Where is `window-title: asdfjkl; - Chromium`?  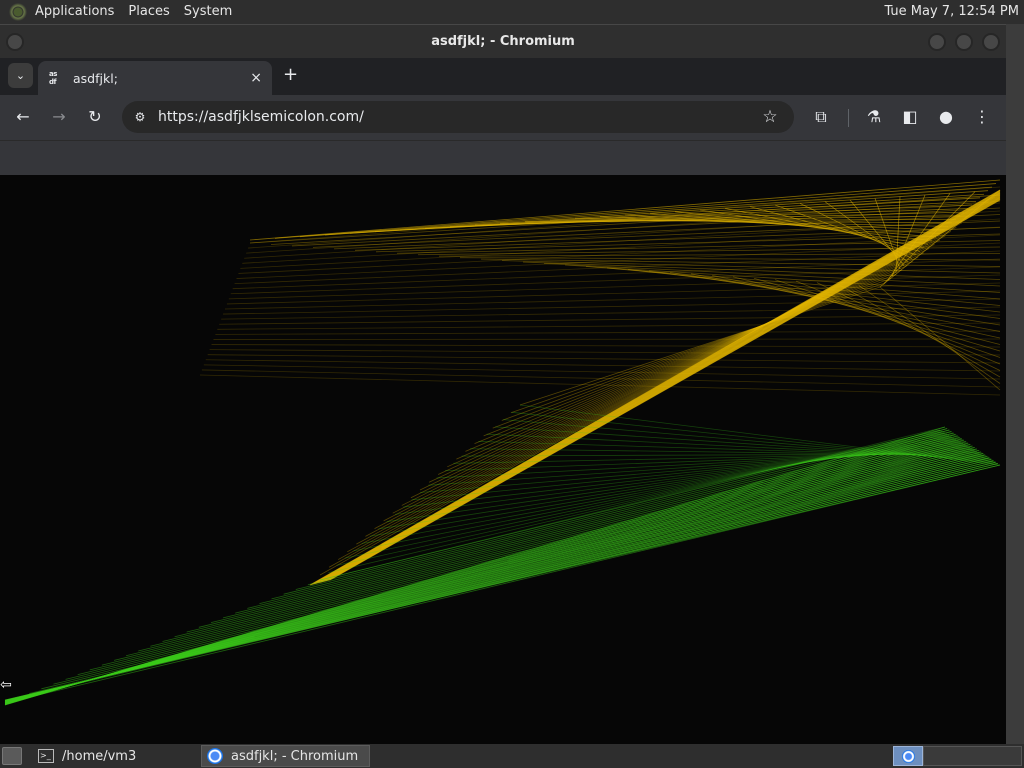
window-title: asdfjkl; - Chromium is located at coordinates (503, 41).